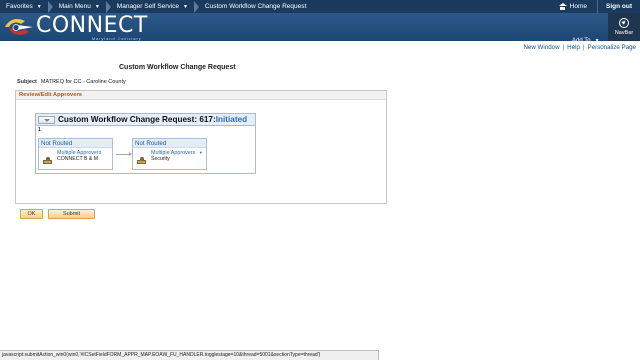 The image size is (640, 360). I want to click on sign-out-link: Sign out, so click(618, 6).